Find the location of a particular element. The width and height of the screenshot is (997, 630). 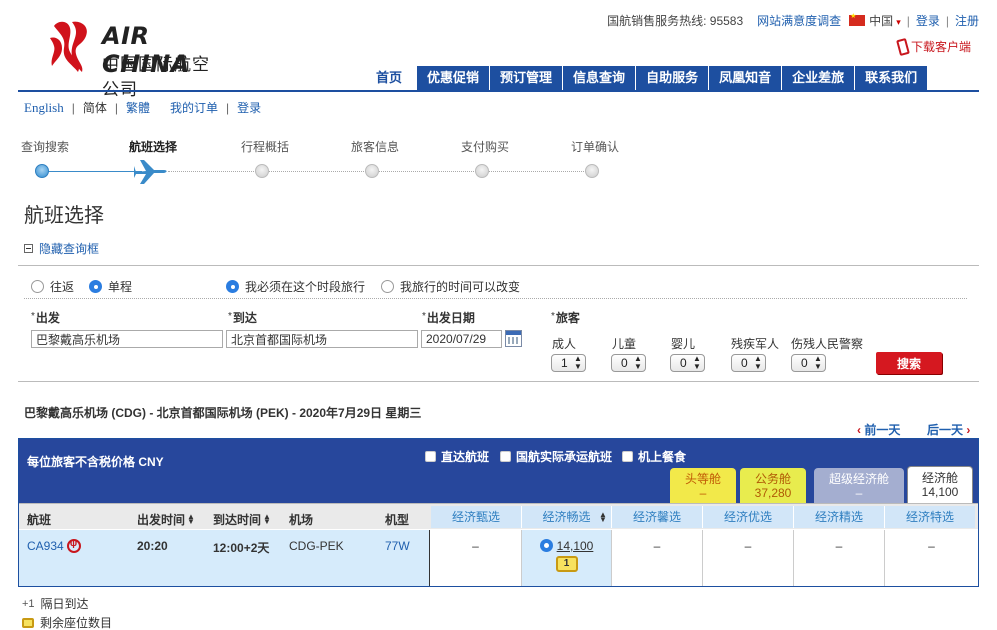

pax-infant-label: 婴儿 is located at coordinates (683, 344).